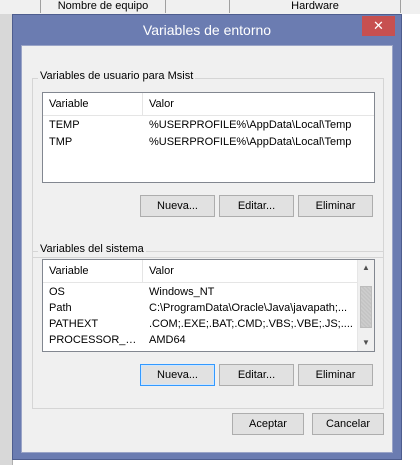  I want to click on system-variables-label: Variables del sistema, so click(92, 249).